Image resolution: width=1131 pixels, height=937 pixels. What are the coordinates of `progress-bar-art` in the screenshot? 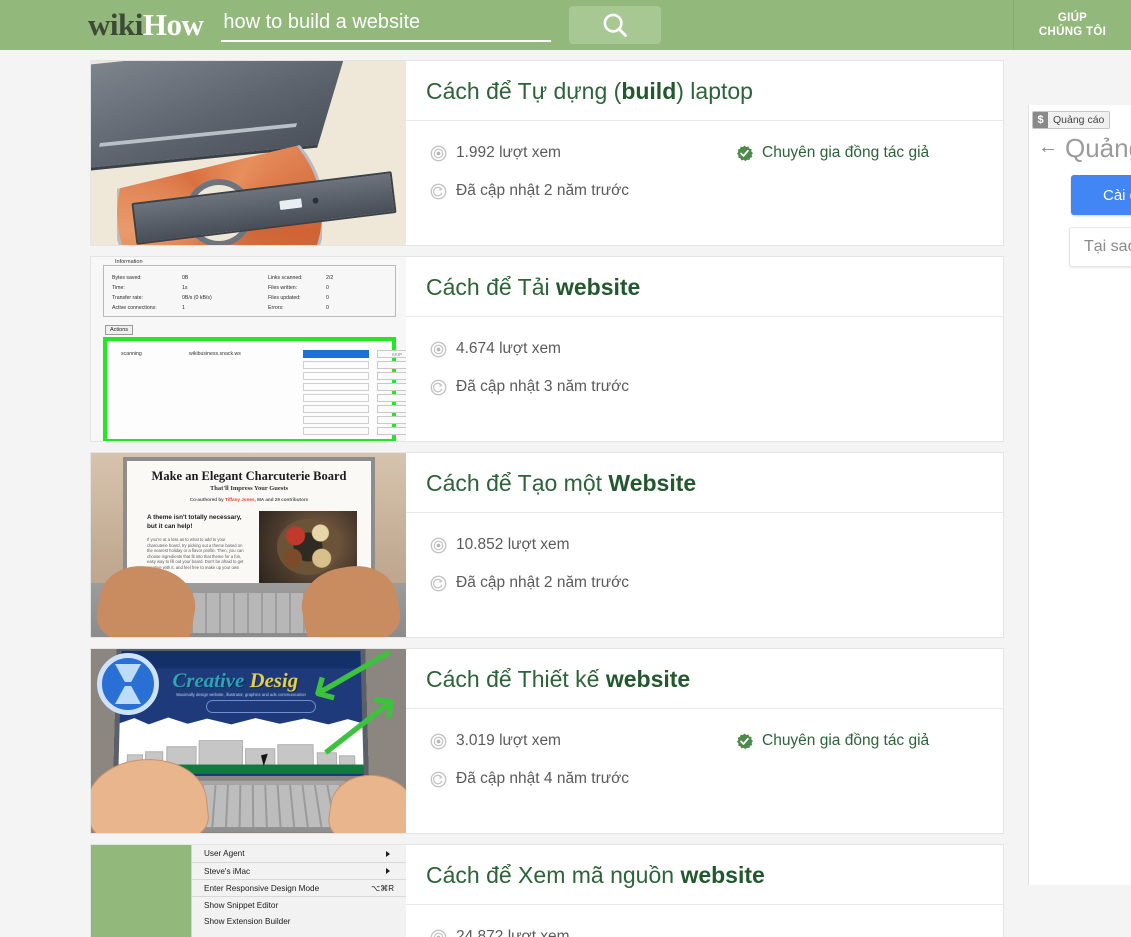 It's located at (336, 354).